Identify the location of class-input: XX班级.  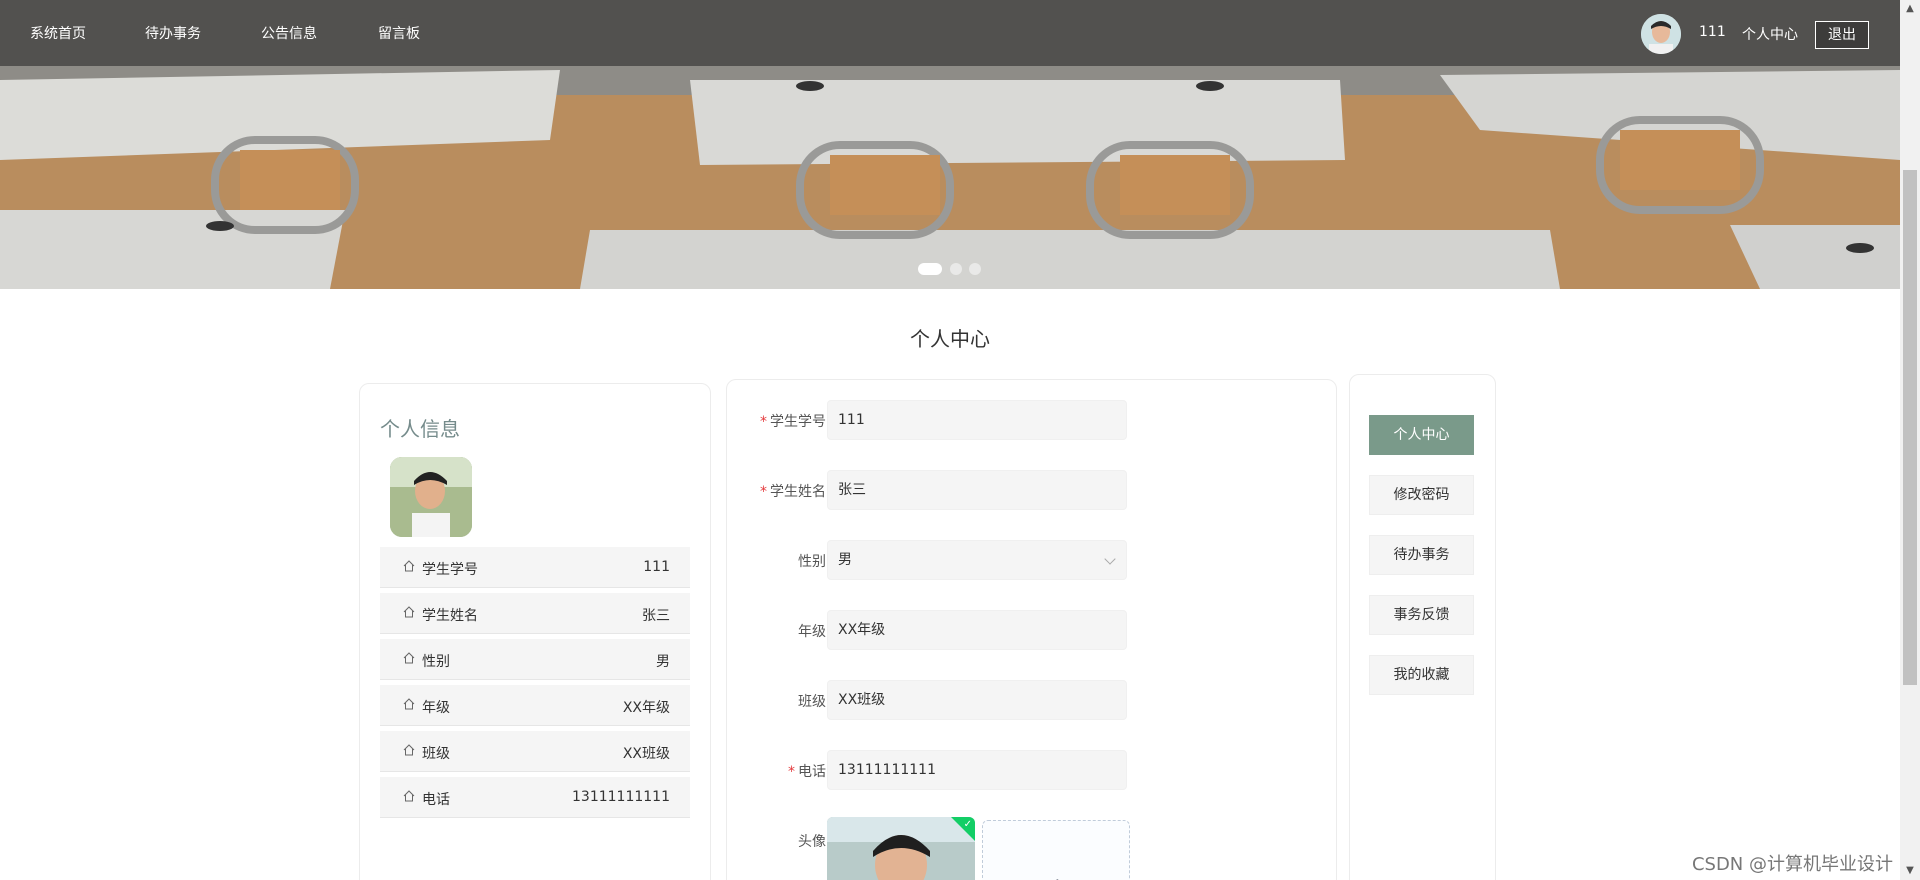
(977, 700).